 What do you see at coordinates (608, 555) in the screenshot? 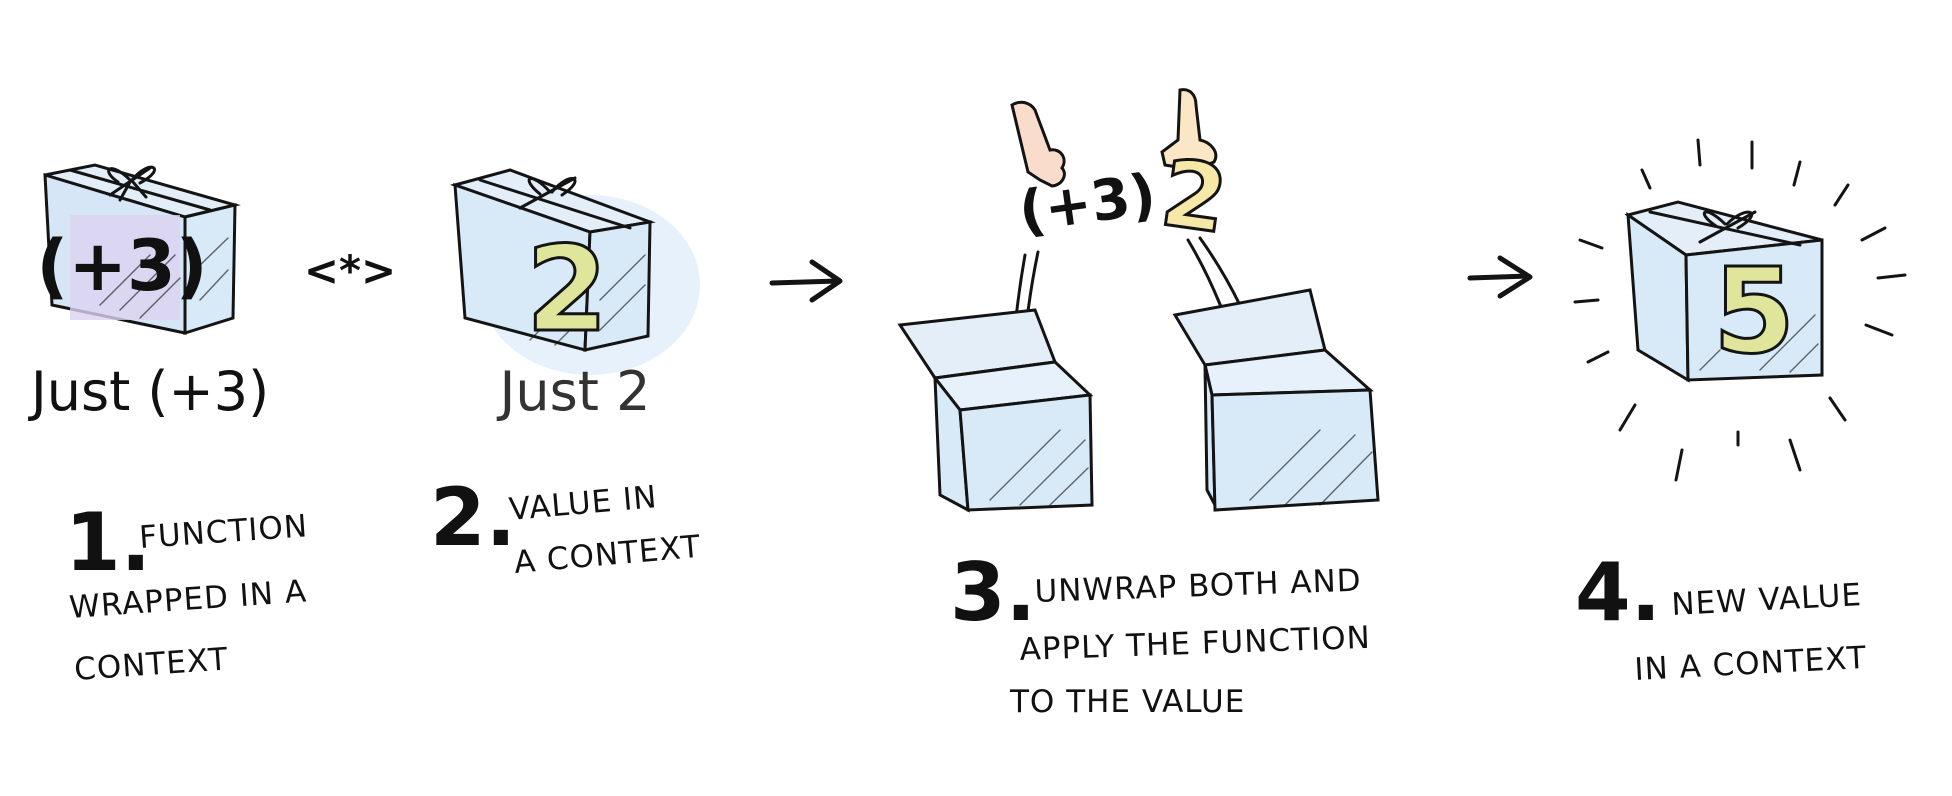
I see `step-2-caption-line-2: A CONTEXT` at bounding box center [608, 555].